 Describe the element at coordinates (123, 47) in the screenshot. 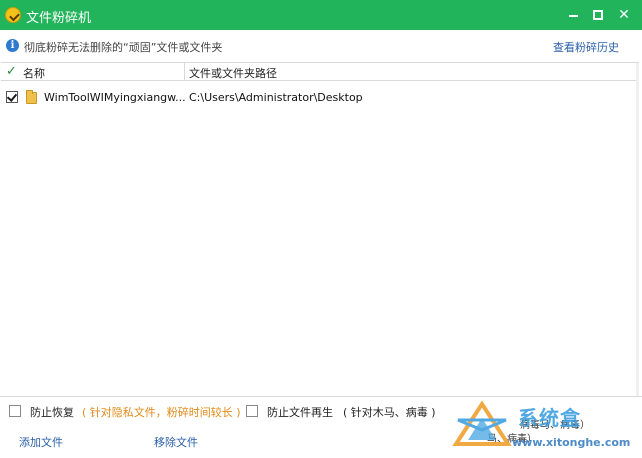

I see `info-text: 彻底粉碎无法删除的“顽固”文件或文件夹` at that location.